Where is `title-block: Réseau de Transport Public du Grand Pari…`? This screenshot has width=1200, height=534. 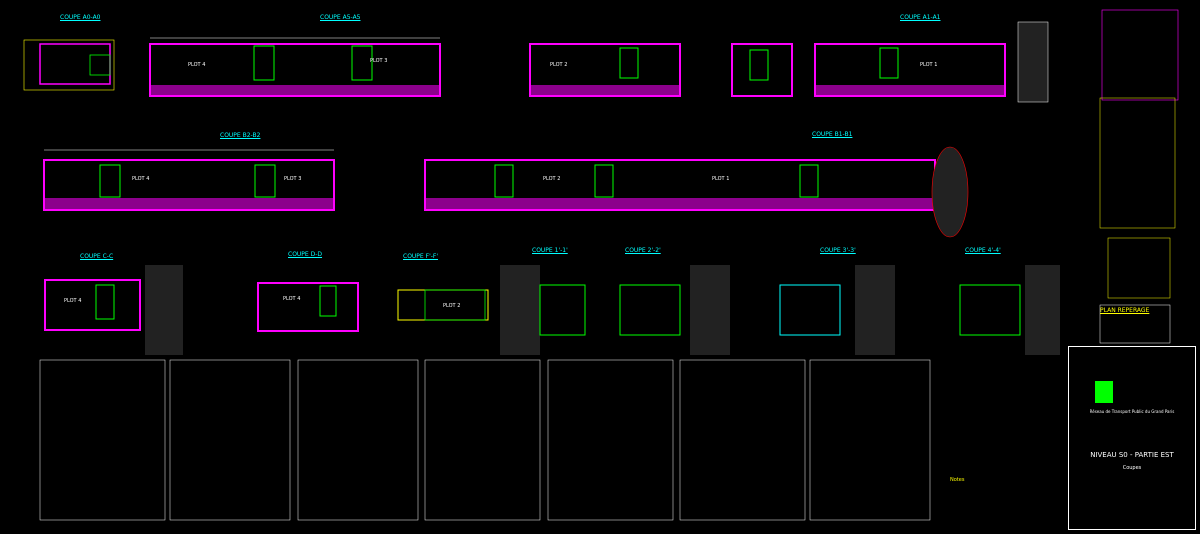
title-block: Réseau de Transport Public du Grand Pari… is located at coordinates (1132, 438).